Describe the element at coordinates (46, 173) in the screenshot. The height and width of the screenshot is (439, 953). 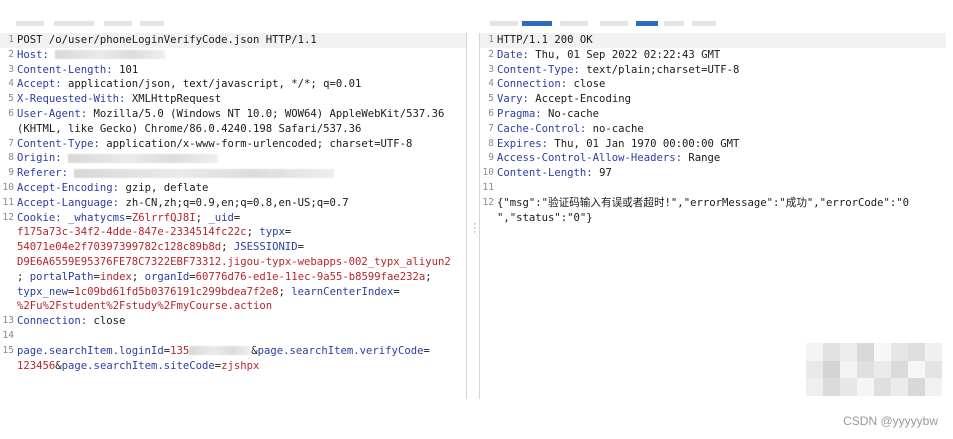
I see `header-name: Referer:` at that location.